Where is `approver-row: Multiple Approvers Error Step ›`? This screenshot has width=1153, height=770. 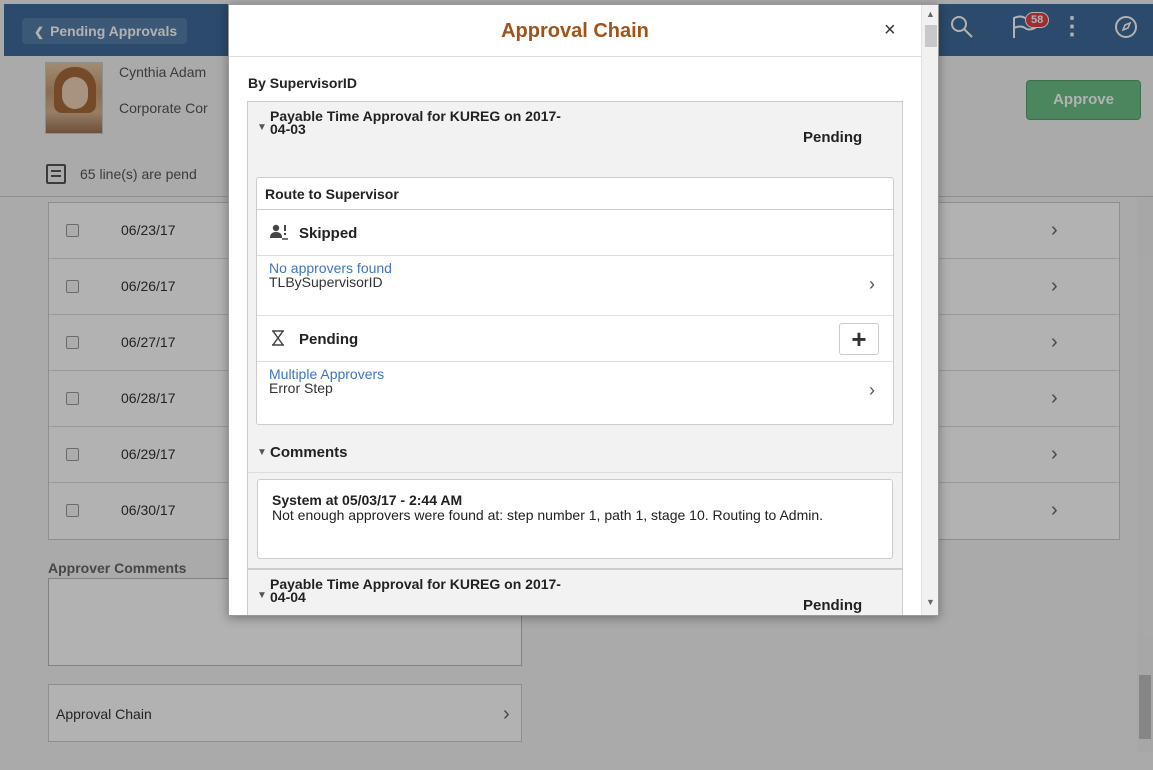 approver-row: Multiple Approvers Error Step › is located at coordinates (575, 392).